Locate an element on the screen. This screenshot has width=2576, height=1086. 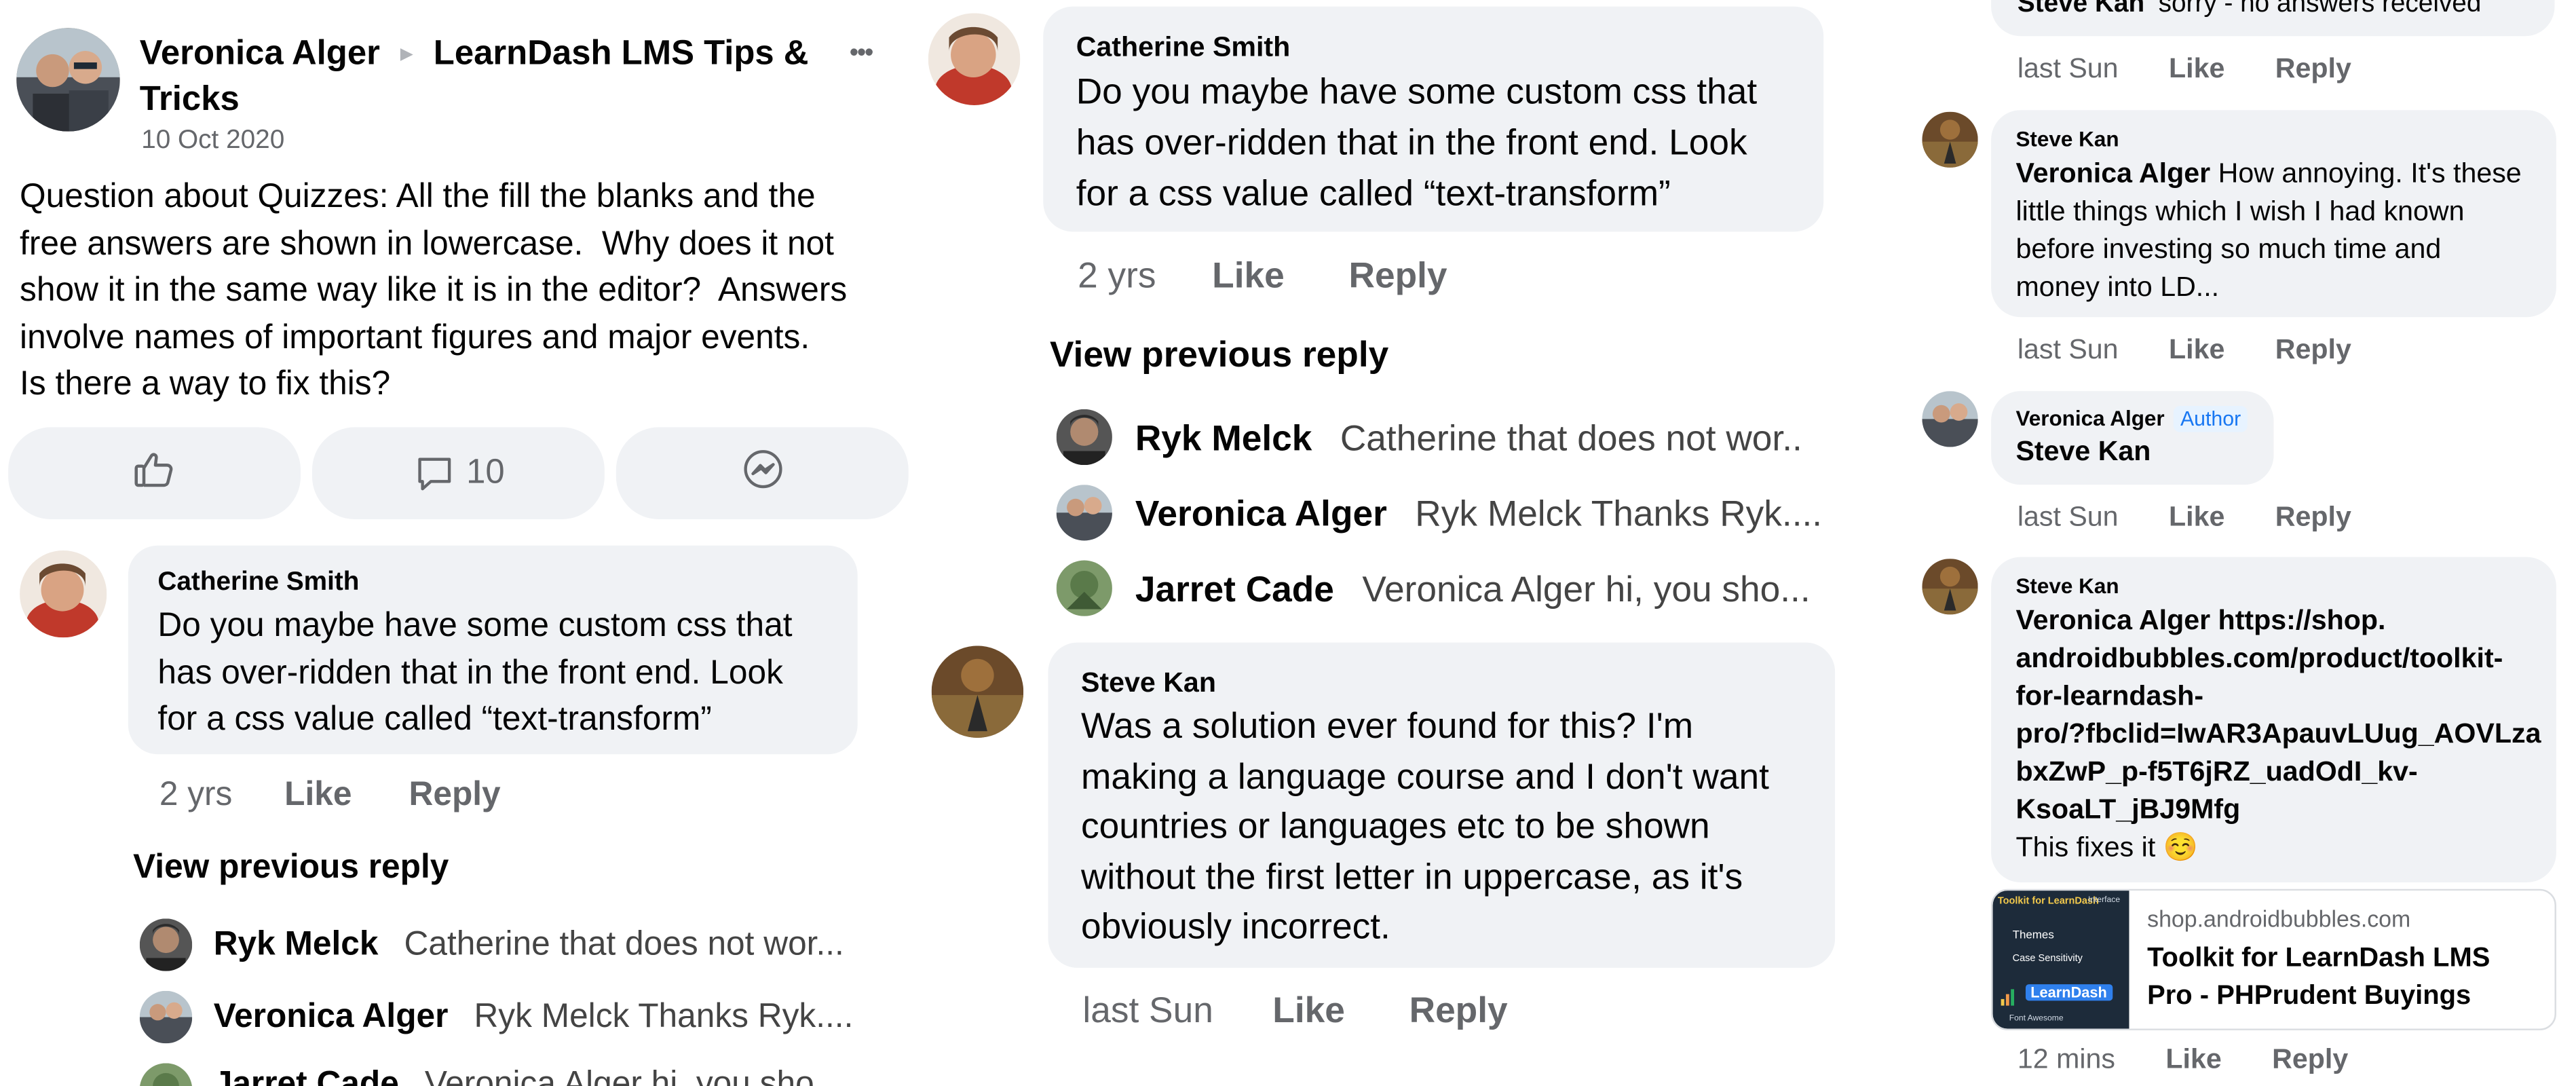
send-messenger-button is located at coordinates (762, 473).